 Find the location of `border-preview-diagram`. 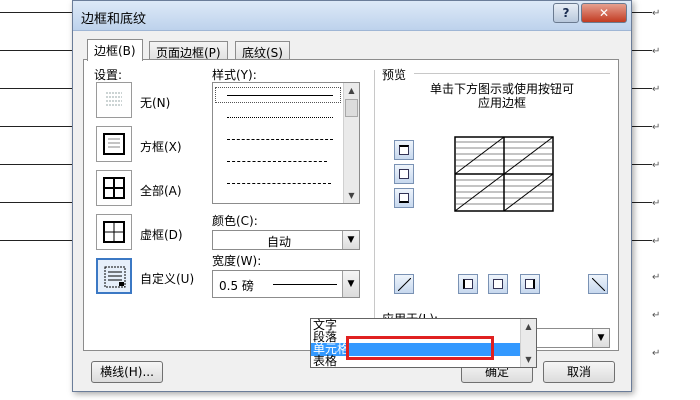

border-preview-diagram is located at coordinates (504, 174).